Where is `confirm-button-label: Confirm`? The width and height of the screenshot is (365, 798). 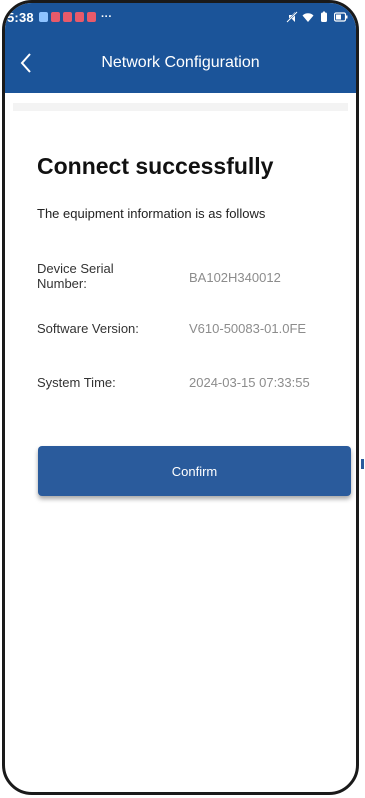 confirm-button-label: Confirm is located at coordinates (194, 471).